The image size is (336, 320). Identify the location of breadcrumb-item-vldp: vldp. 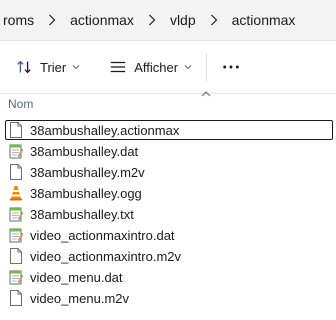
(183, 20).